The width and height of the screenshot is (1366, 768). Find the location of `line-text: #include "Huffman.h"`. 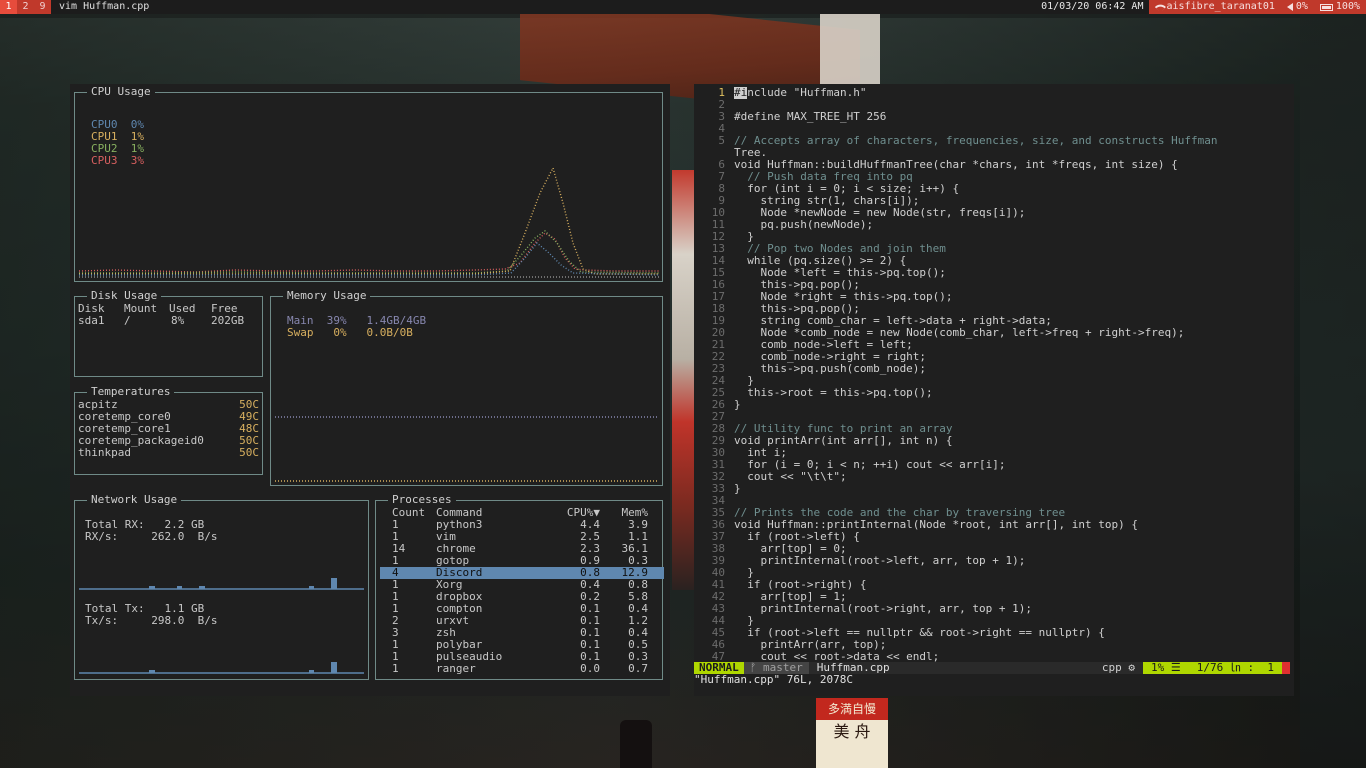

line-text: #include "Huffman.h" is located at coordinates (800, 93).